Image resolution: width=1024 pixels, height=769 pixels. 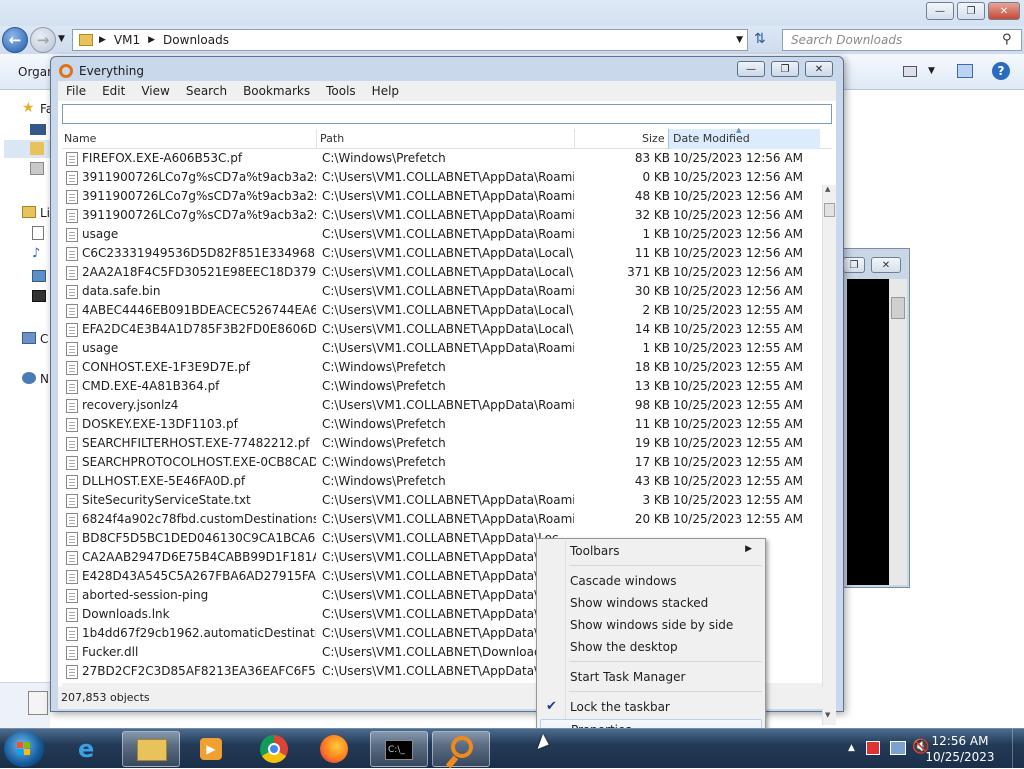 What do you see at coordinates (965, 71) in the screenshot?
I see `preview-pane-icon` at bounding box center [965, 71].